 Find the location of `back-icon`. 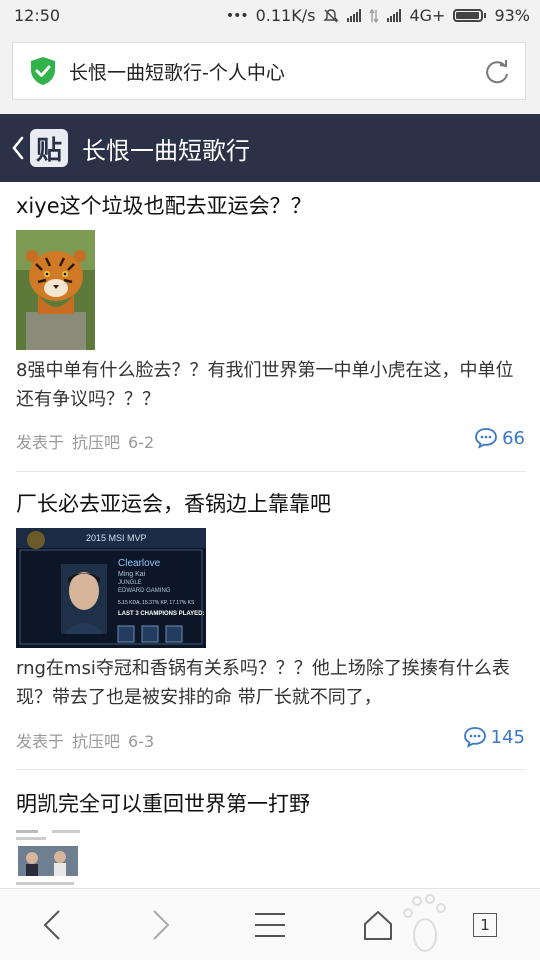

back-icon is located at coordinates (51, 925).